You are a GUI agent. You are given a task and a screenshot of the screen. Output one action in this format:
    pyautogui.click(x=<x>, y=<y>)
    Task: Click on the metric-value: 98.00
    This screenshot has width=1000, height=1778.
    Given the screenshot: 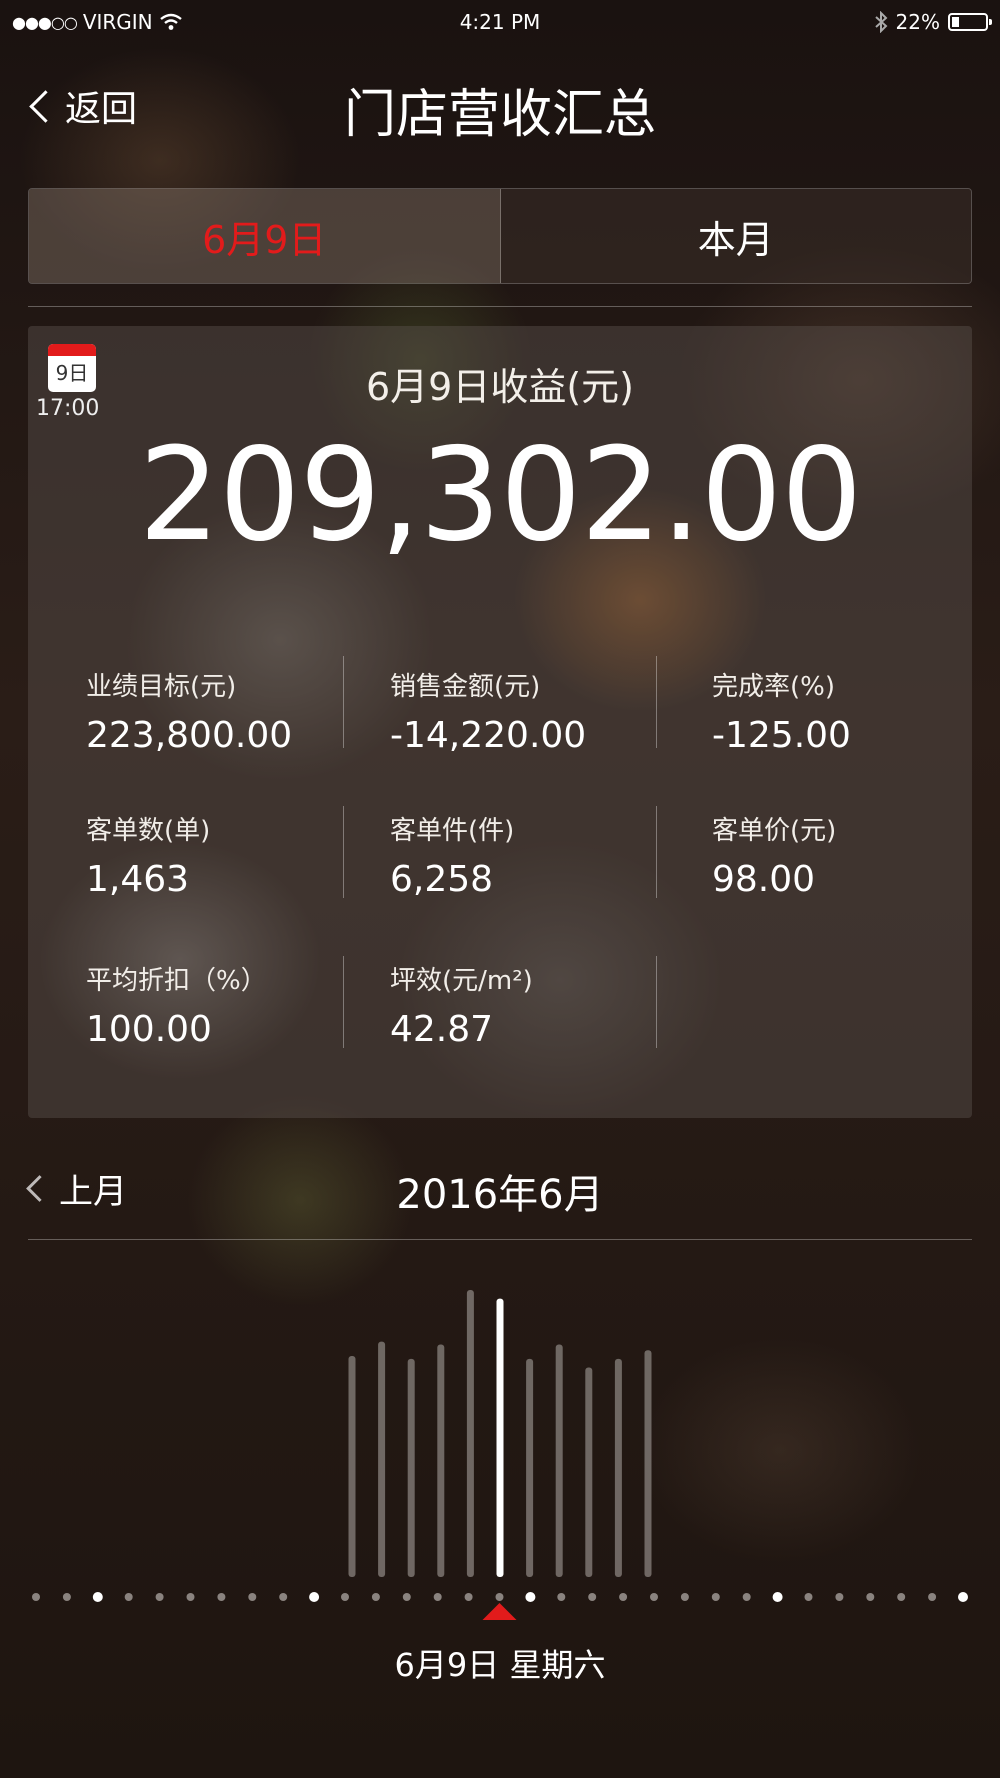 What is the action you would take?
    pyautogui.click(x=764, y=879)
    